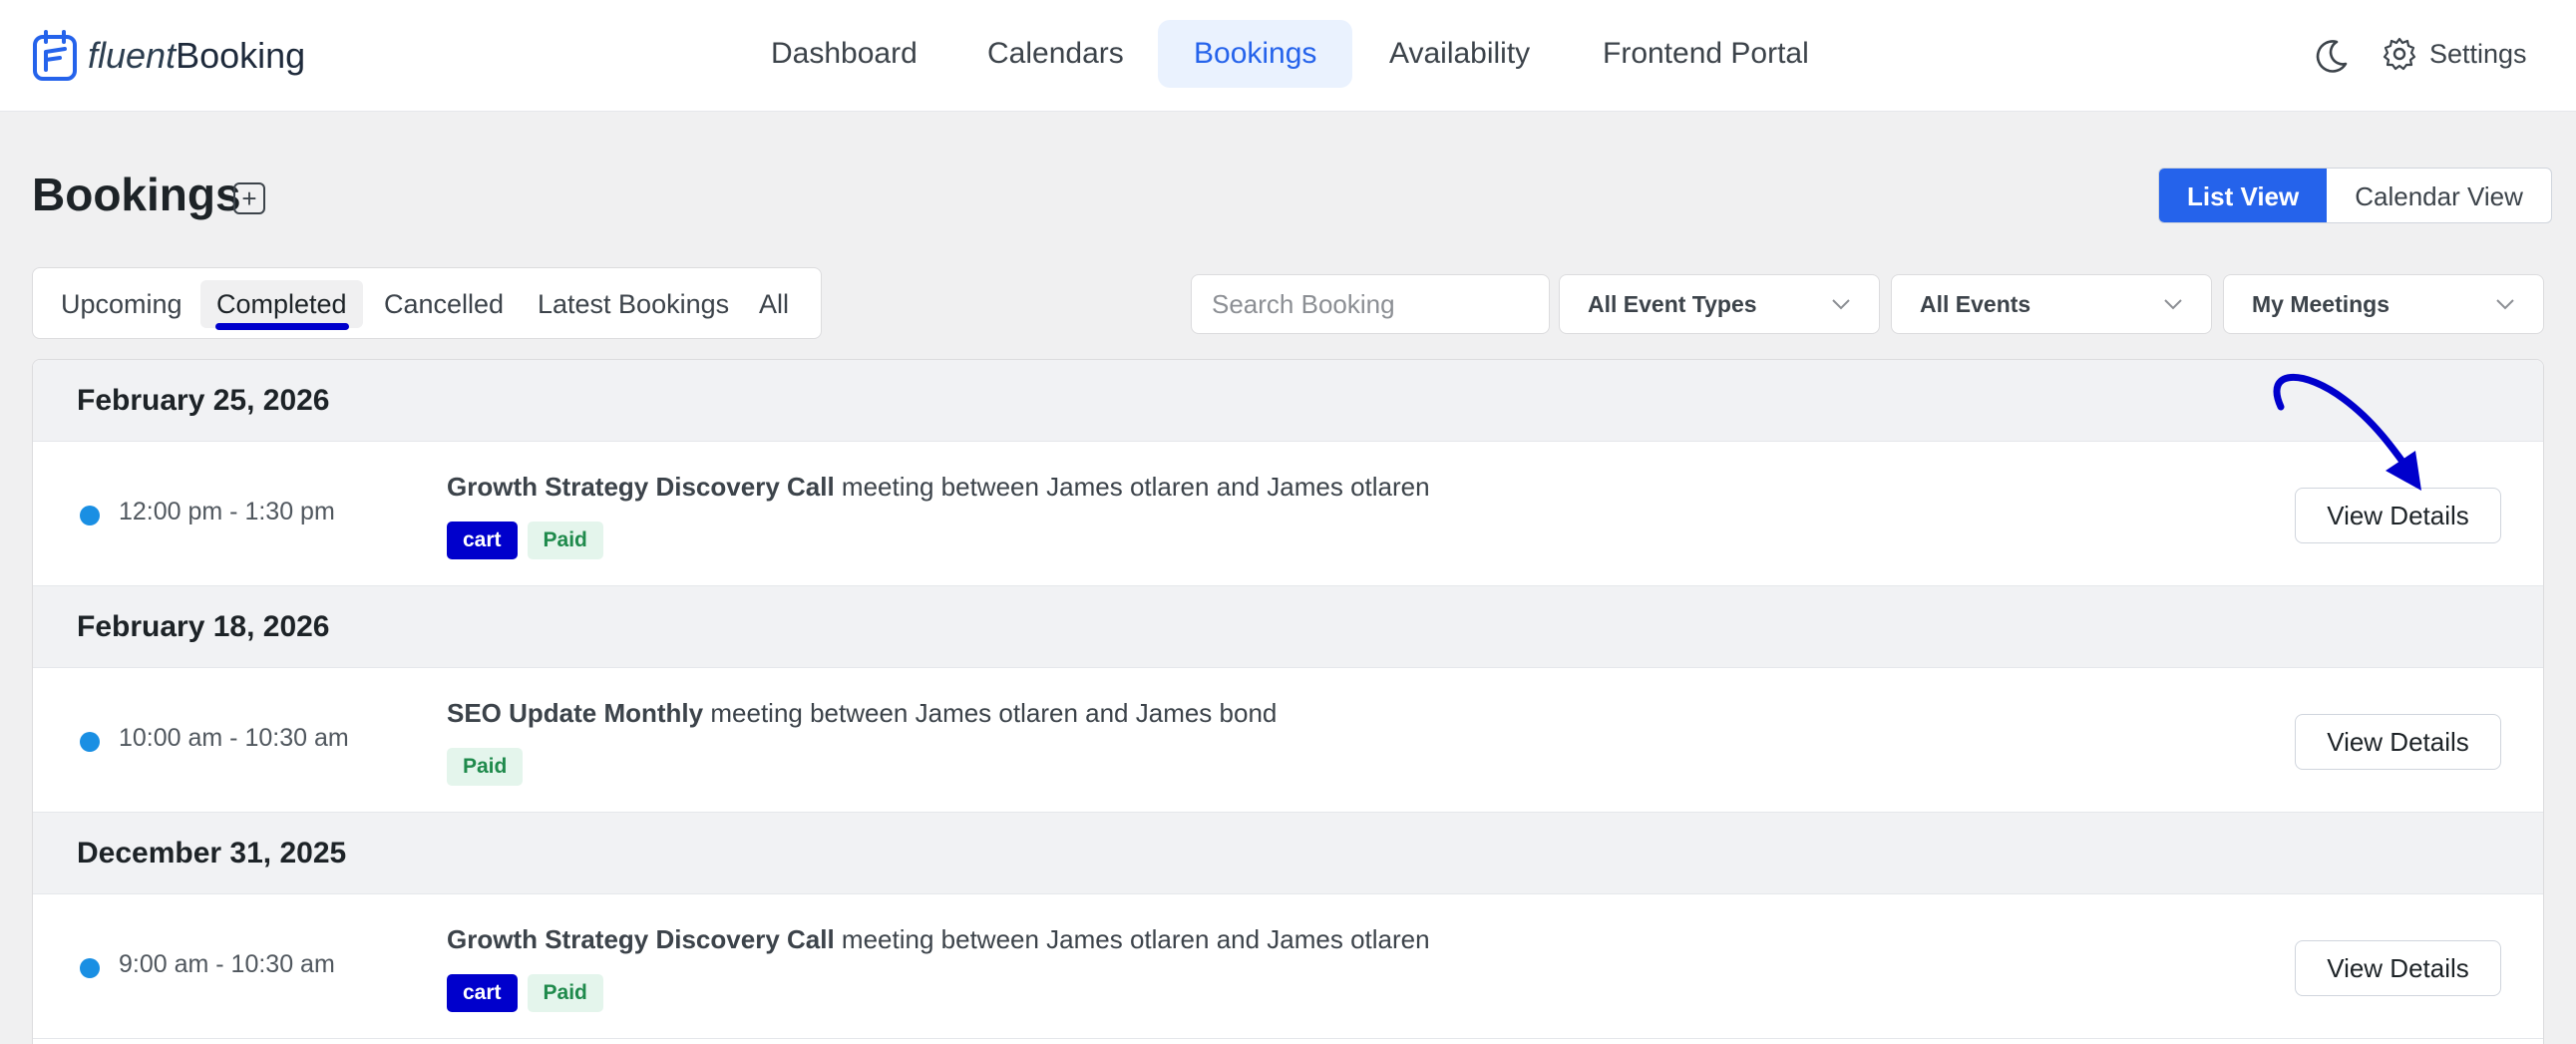  I want to click on events-value: All Events, so click(1975, 303).